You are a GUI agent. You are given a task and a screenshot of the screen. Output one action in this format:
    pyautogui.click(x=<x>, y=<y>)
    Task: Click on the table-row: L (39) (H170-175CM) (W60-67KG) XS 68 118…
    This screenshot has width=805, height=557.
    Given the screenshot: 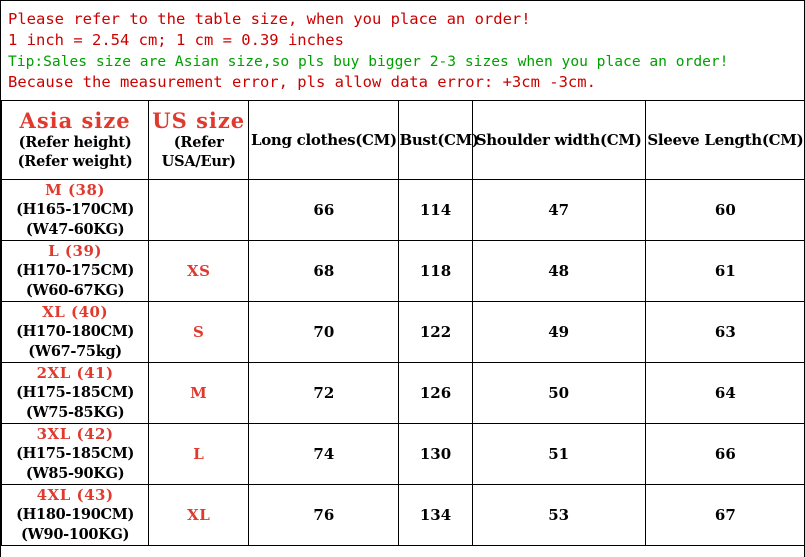 What is the action you would take?
    pyautogui.click(x=402, y=271)
    